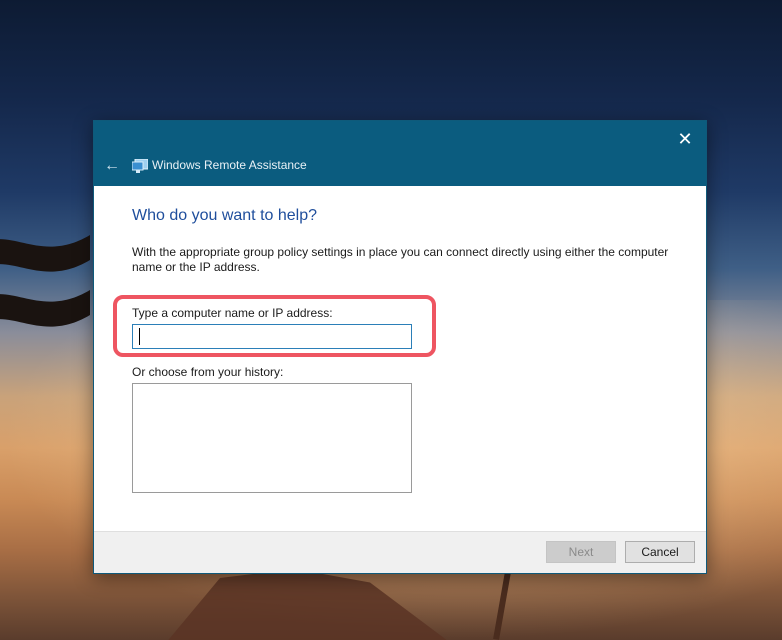  What do you see at coordinates (232, 313) in the screenshot?
I see `computer-name-label: Type a computer name or IP address:` at bounding box center [232, 313].